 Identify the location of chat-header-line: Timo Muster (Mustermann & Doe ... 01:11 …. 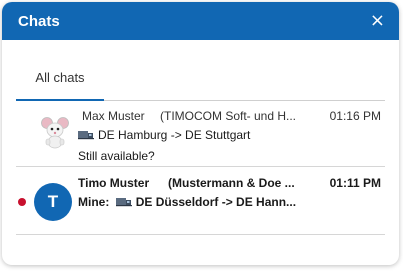
(231, 183).